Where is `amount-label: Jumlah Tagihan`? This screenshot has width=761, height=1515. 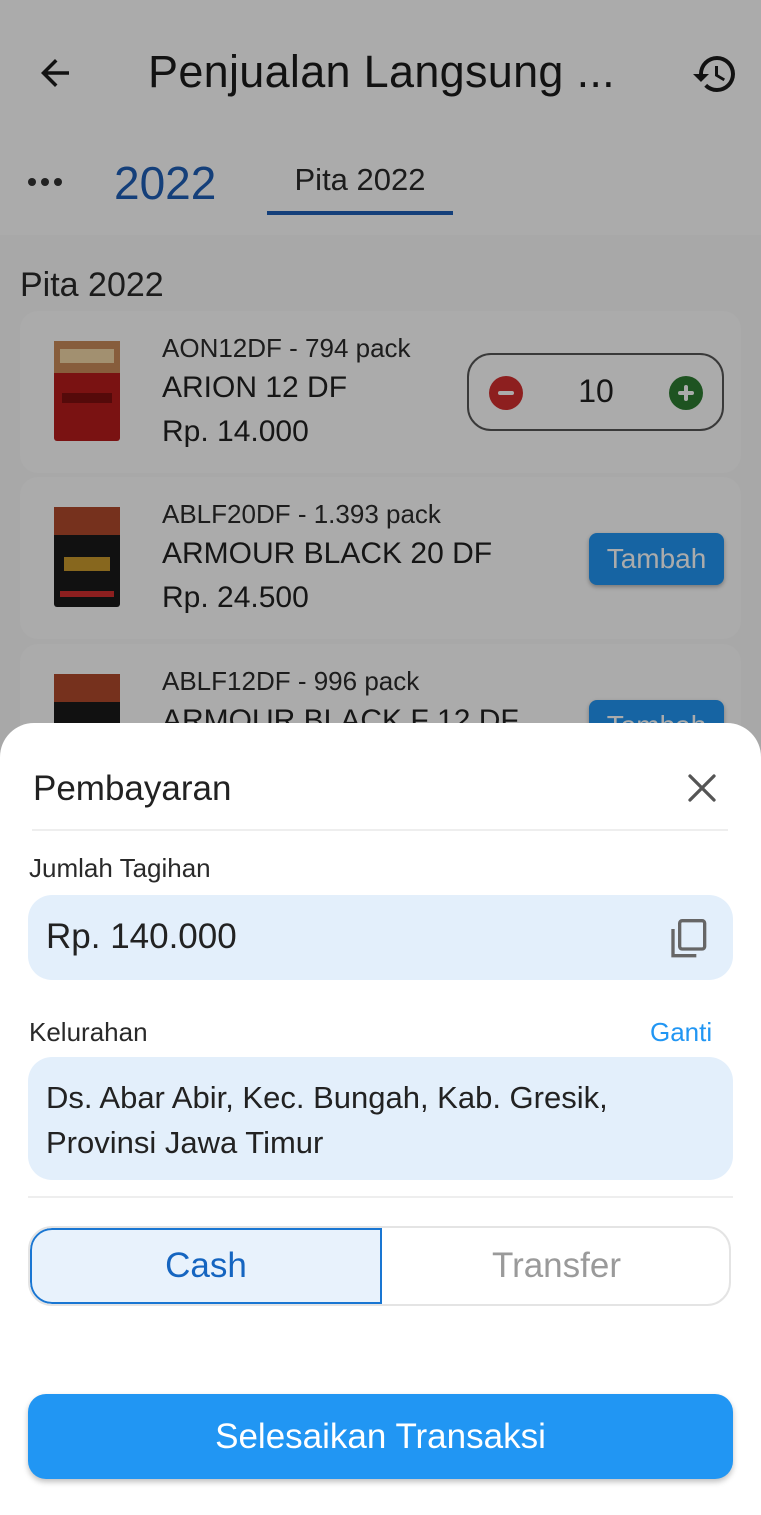
amount-label: Jumlah Tagihan is located at coordinates (120, 868).